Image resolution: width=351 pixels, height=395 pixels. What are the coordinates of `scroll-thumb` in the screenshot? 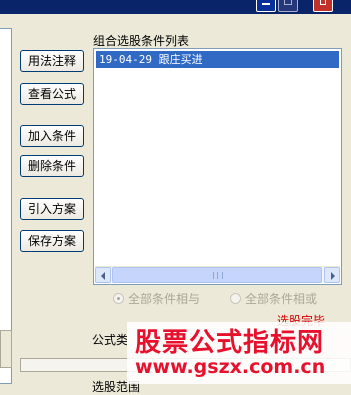 It's located at (217, 275).